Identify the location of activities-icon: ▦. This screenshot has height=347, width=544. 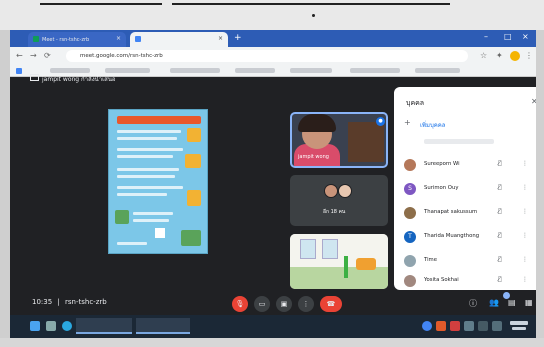
(529, 302).